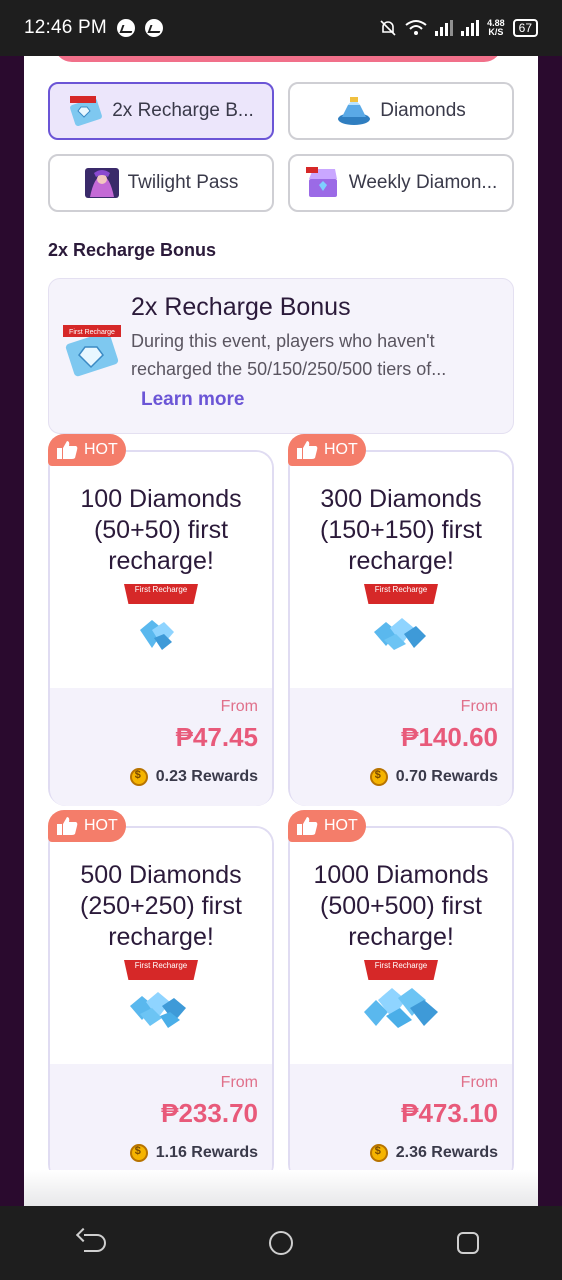 Image resolution: width=562 pixels, height=1280 pixels. Describe the element at coordinates (132, 250) in the screenshot. I see `section-title: 2x Recharge Bonus` at that location.